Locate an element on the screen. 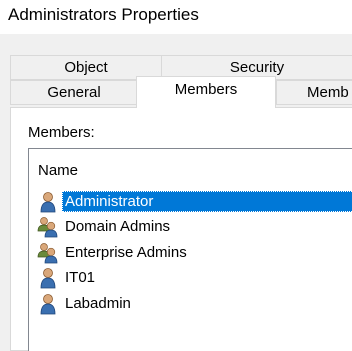  member-name: Domain Admins is located at coordinates (118, 226).